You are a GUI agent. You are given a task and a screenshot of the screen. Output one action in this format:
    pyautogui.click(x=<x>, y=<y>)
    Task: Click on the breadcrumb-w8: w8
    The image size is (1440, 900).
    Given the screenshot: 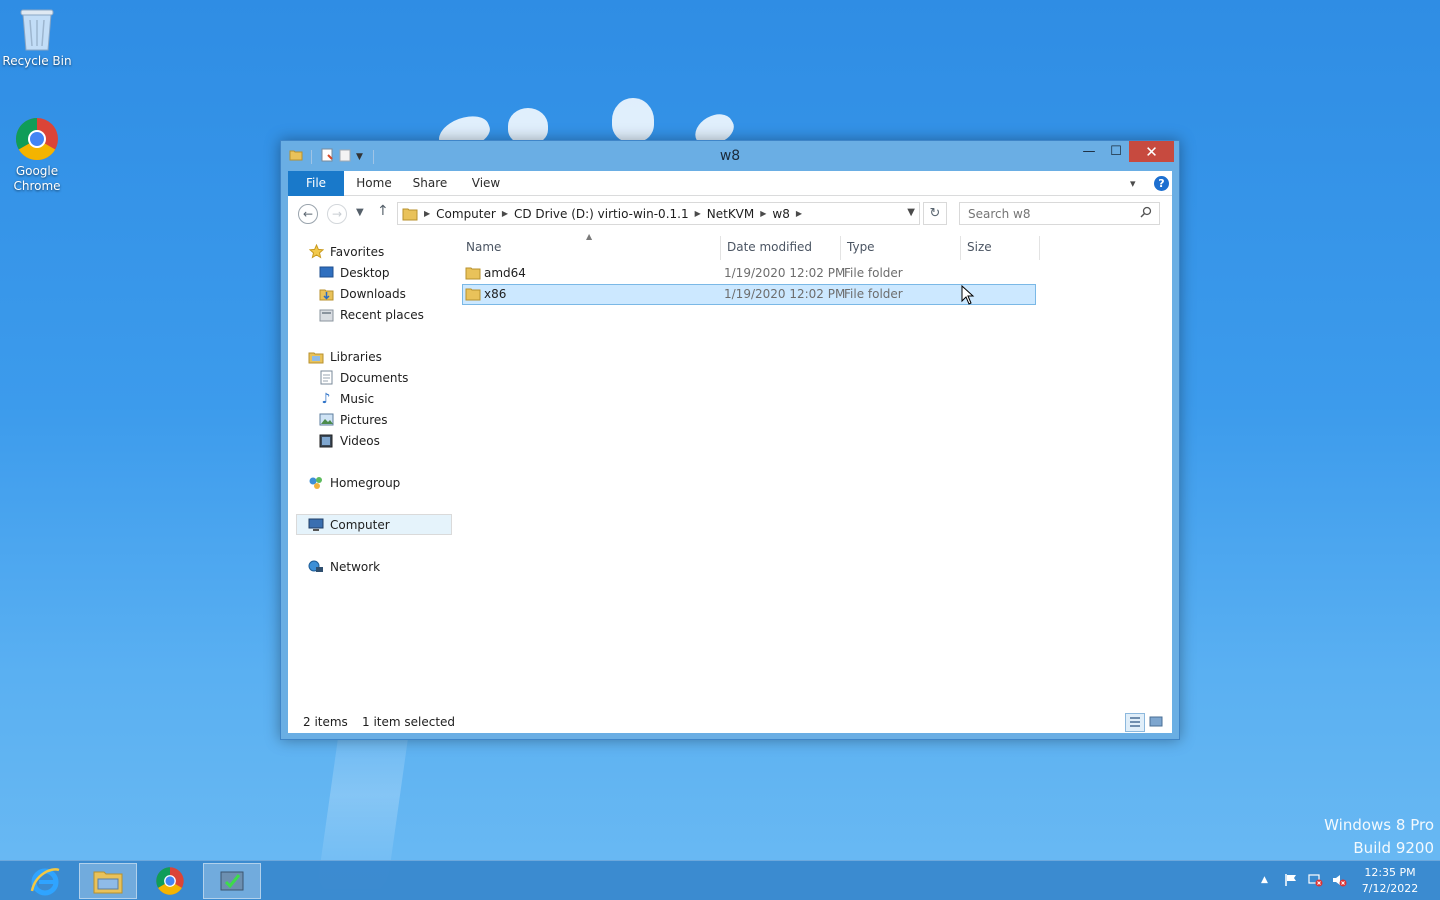 What is the action you would take?
    pyautogui.click(x=780, y=214)
    